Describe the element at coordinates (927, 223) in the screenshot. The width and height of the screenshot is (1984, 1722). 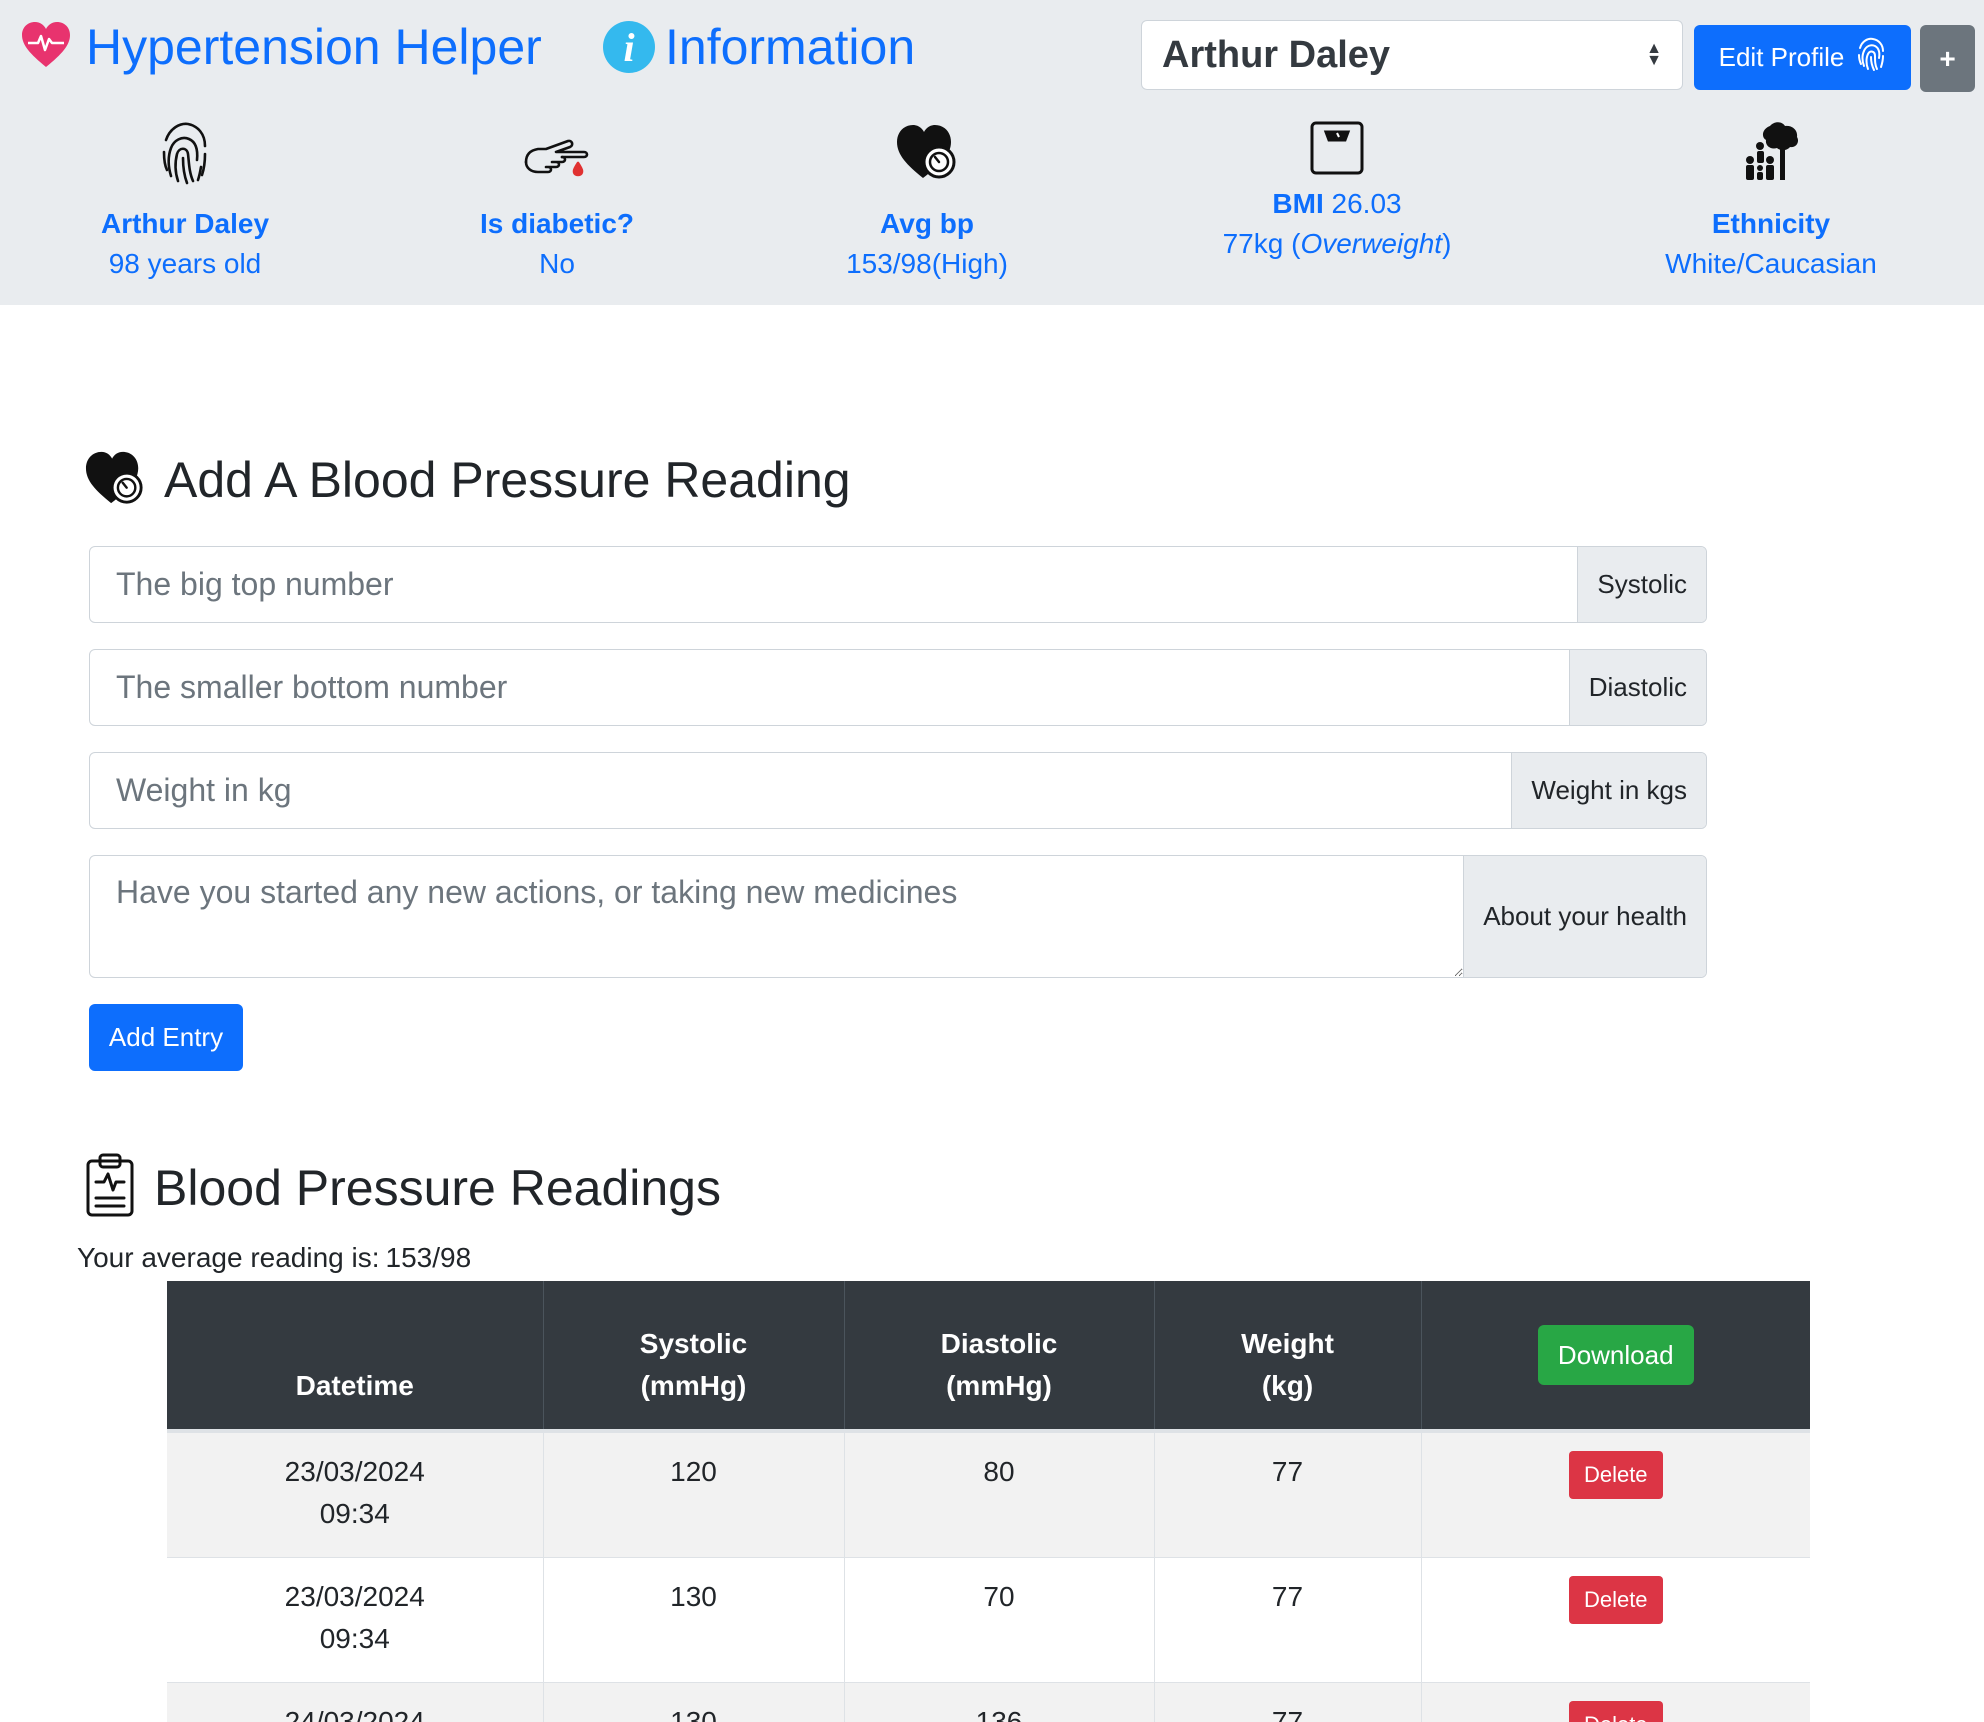
I see `avg-bp-label: Avg bp` at that location.